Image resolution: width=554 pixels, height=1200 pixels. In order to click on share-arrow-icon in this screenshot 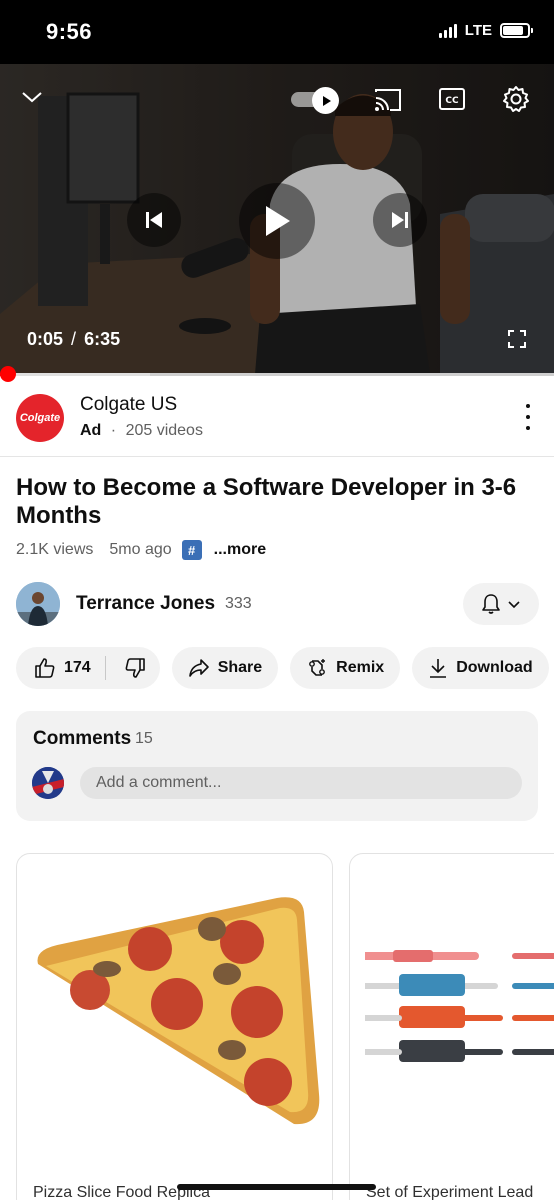, I will do `click(198, 668)`.